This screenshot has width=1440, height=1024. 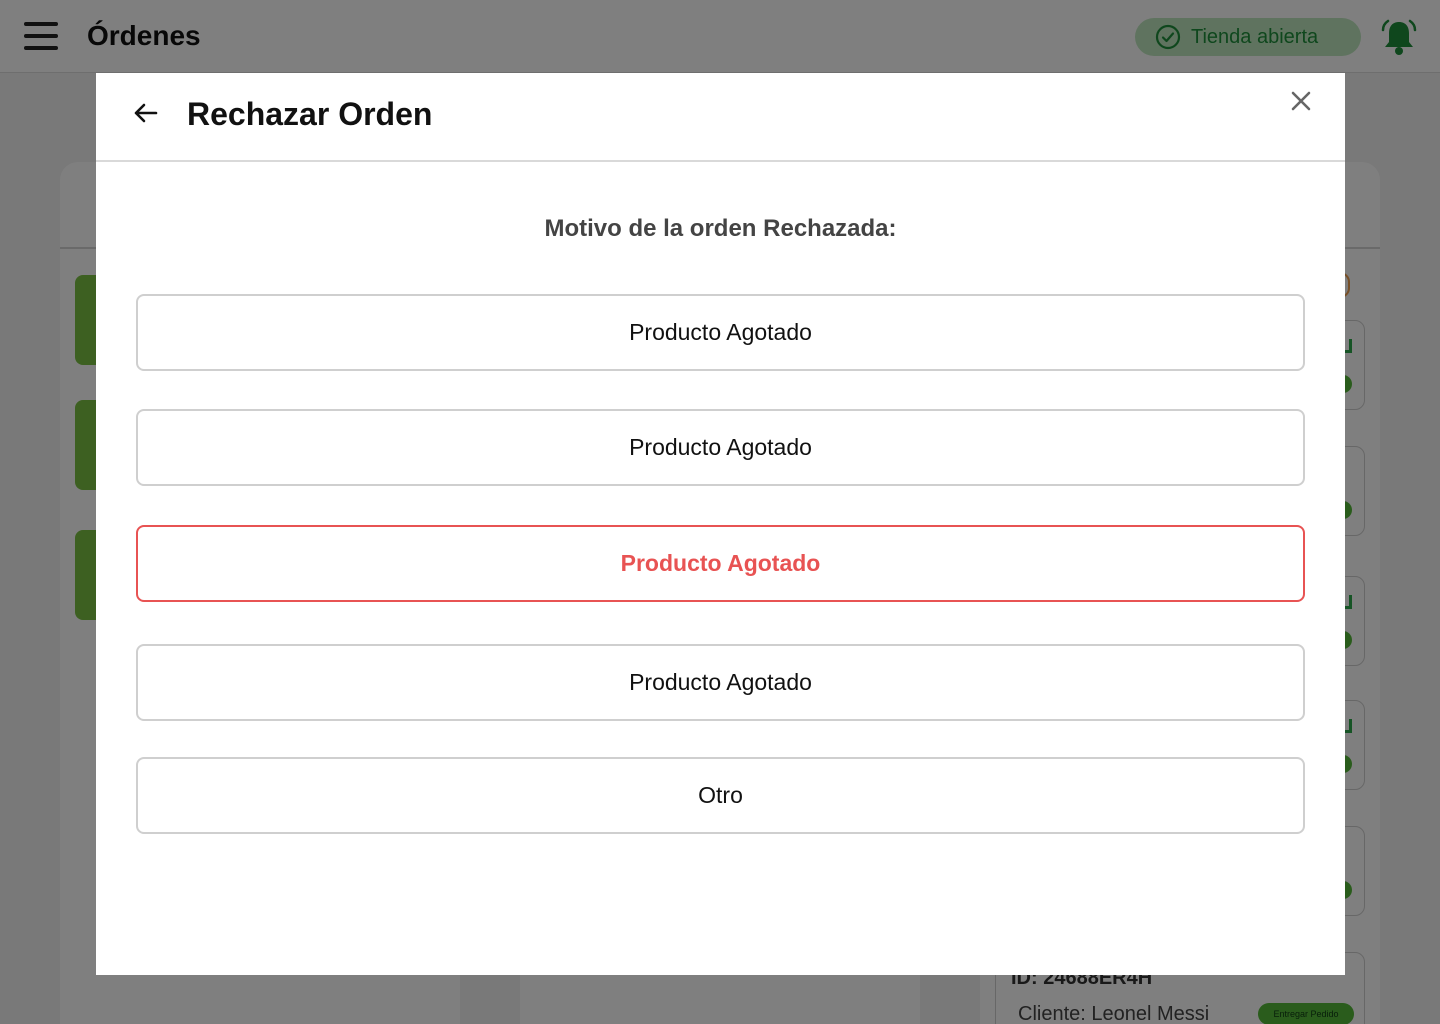 What do you see at coordinates (310, 114) in the screenshot?
I see `modal-title: Rechazar Orden` at bounding box center [310, 114].